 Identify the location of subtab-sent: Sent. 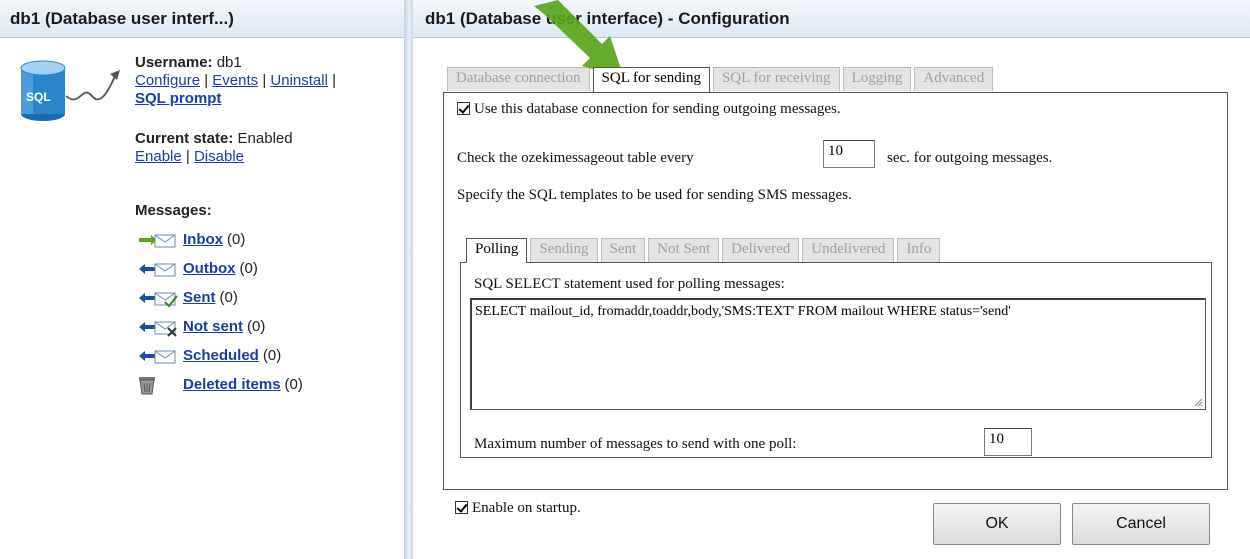
(623, 250).